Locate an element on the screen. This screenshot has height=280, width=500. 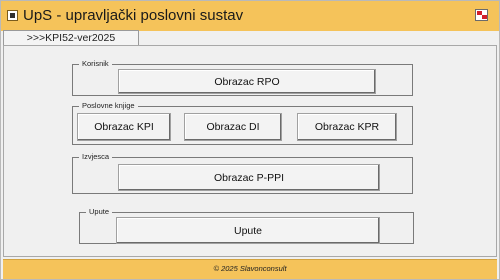
restore-window-icon is located at coordinates (481, 15).